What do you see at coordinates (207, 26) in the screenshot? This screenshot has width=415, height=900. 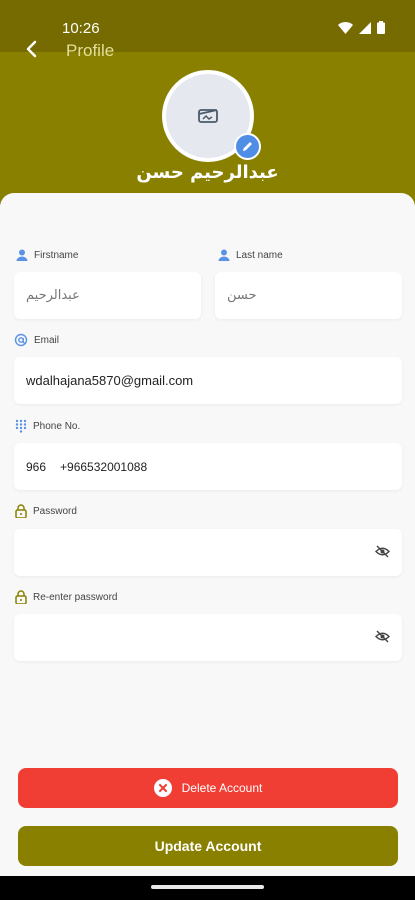 I see `status-bar: 10:26` at bounding box center [207, 26].